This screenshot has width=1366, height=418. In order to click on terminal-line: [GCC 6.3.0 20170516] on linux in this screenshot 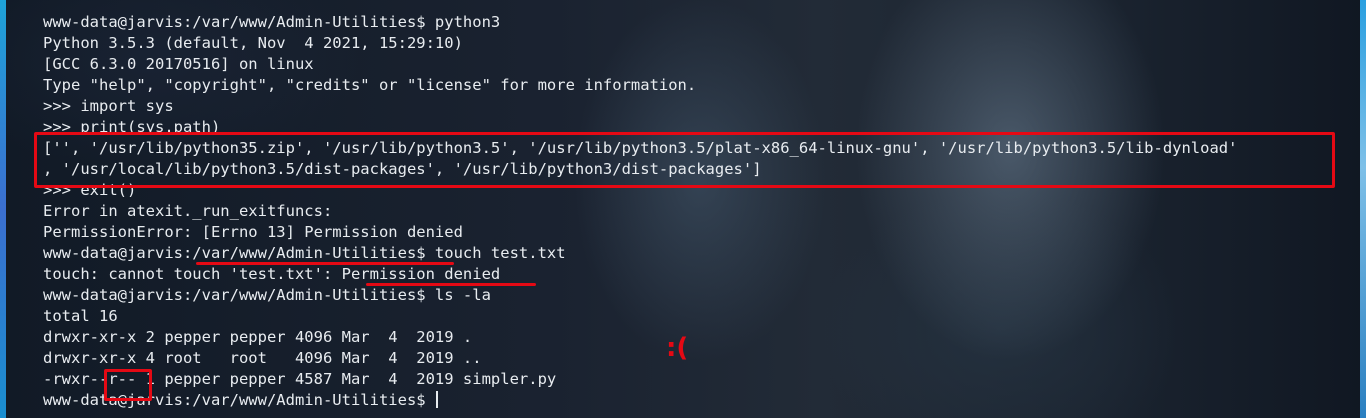, I will do `click(178, 64)`.